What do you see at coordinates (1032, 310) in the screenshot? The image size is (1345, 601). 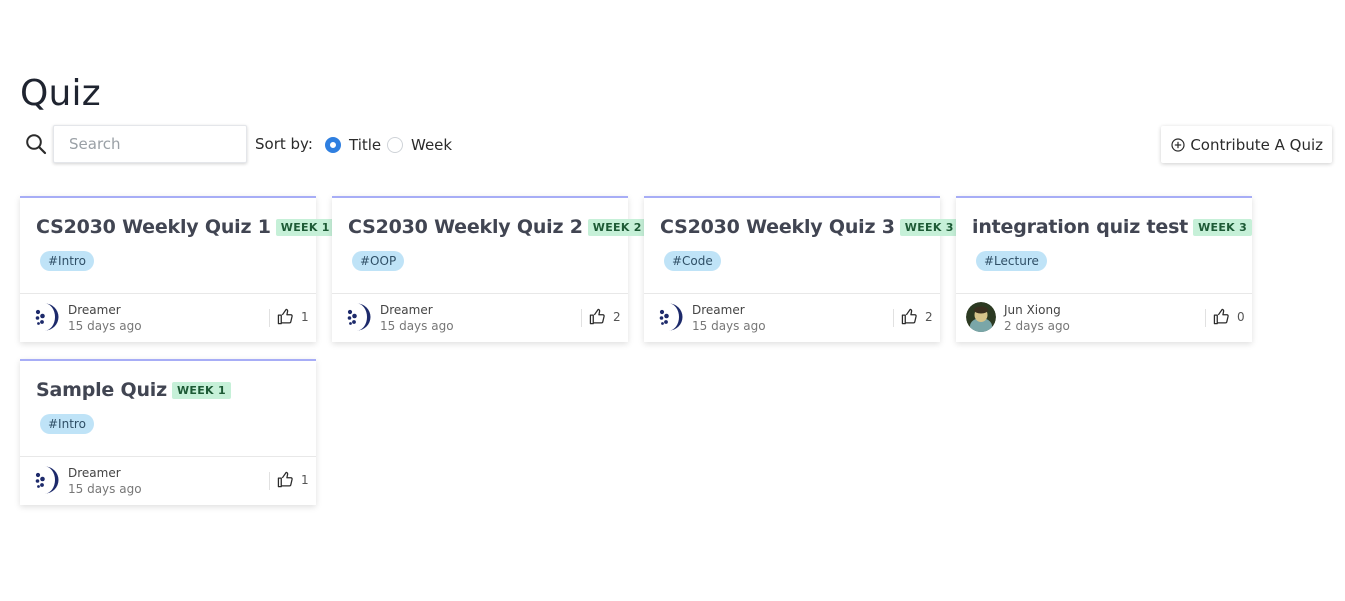 I see `author-name: Jun Xiong` at bounding box center [1032, 310].